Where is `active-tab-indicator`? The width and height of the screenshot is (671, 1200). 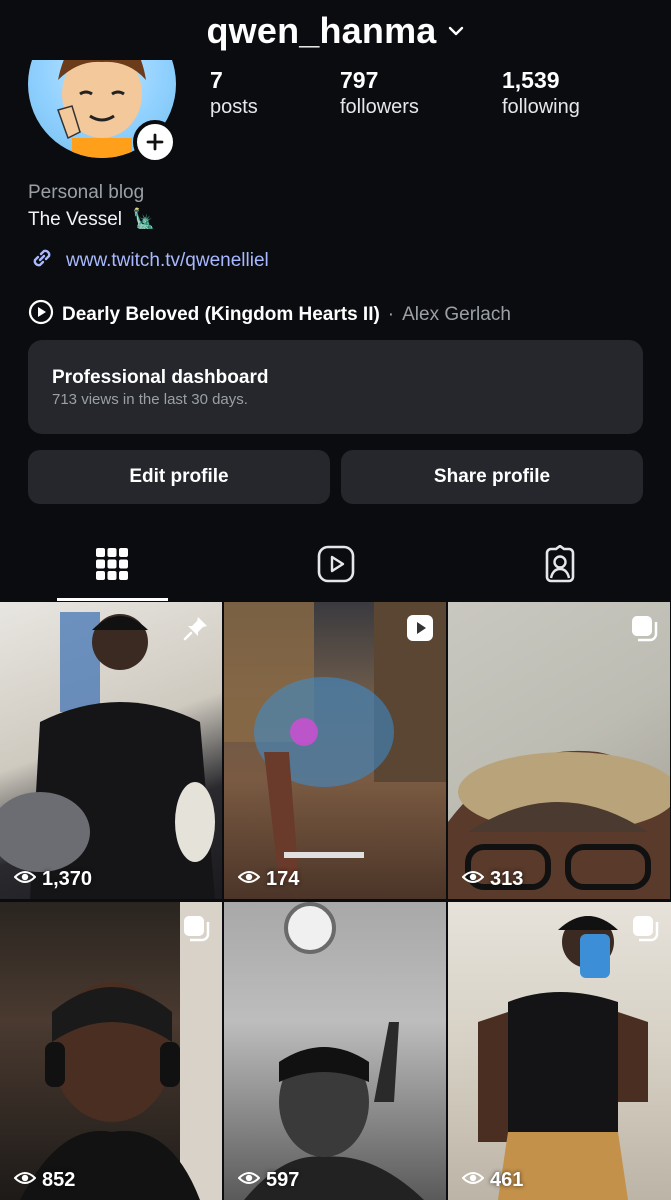 active-tab-indicator is located at coordinates (112, 599).